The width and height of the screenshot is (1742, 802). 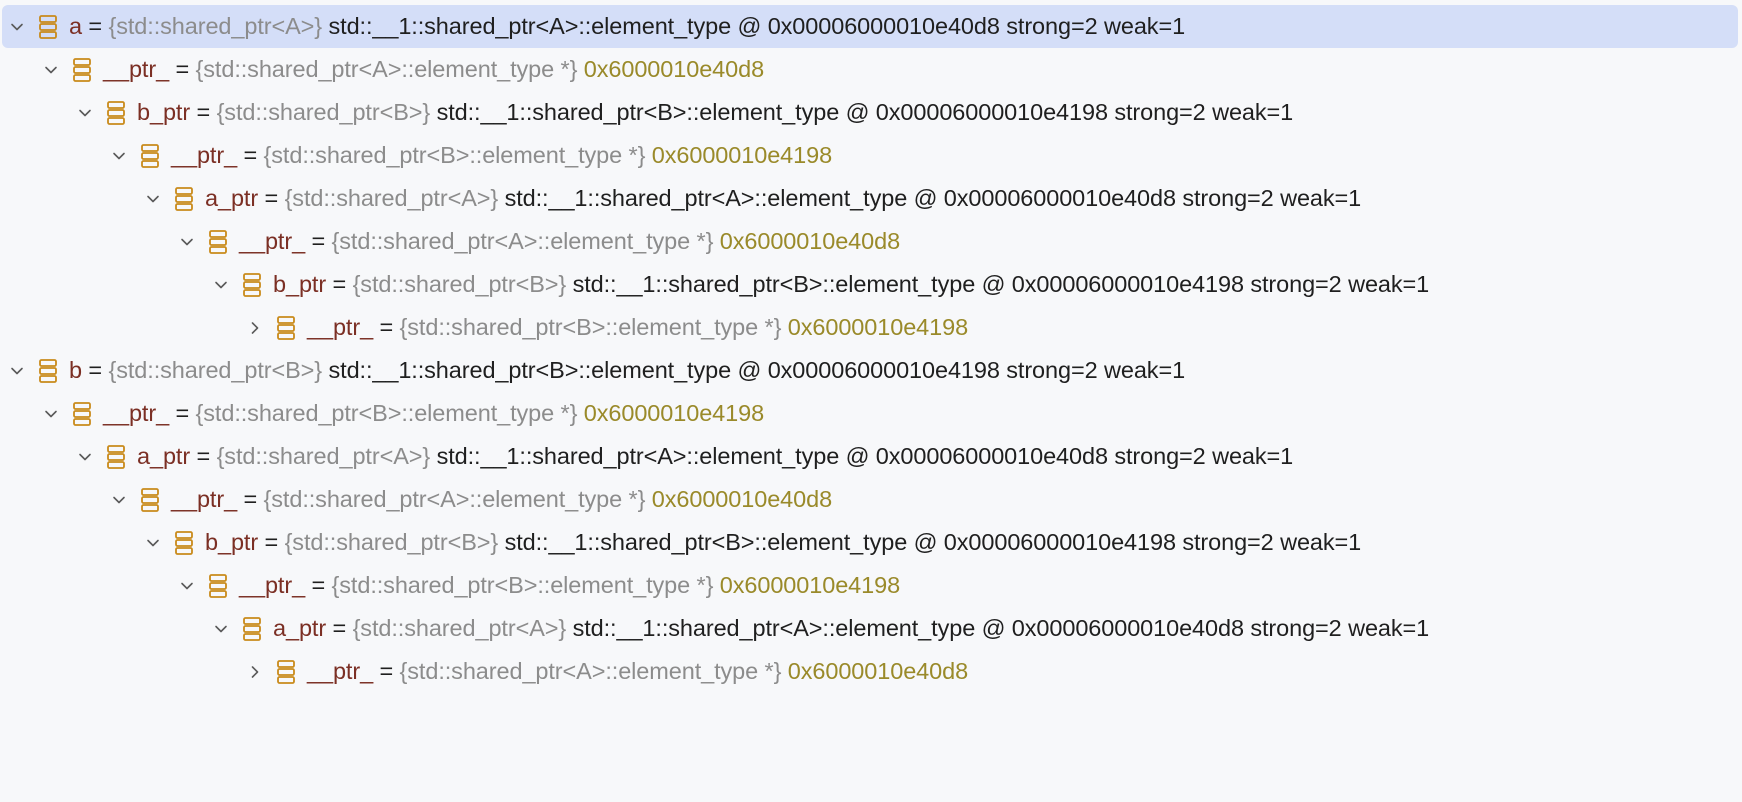 I want to click on variable-type: {std::shared_ptr<B>::element_type *}, so click(x=522, y=585).